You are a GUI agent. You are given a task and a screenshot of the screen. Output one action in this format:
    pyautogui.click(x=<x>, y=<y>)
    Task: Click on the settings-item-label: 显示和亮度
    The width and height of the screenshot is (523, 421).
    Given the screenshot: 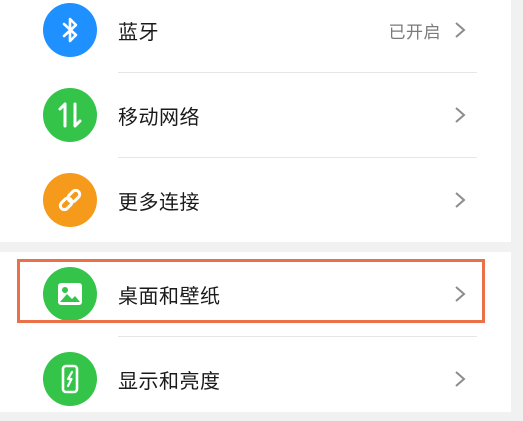 What is the action you would take?
    pyautogui.click(x=169, y=380)
    